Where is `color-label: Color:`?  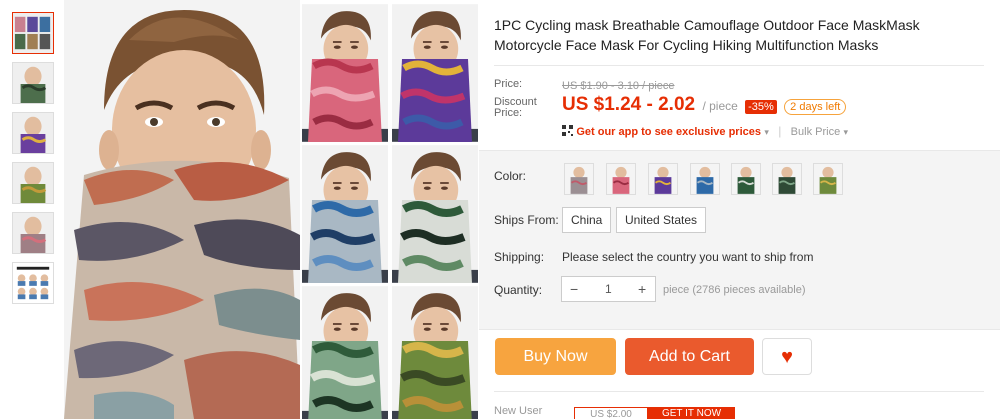 color-label: Color: is located at coordinates (510, 176).